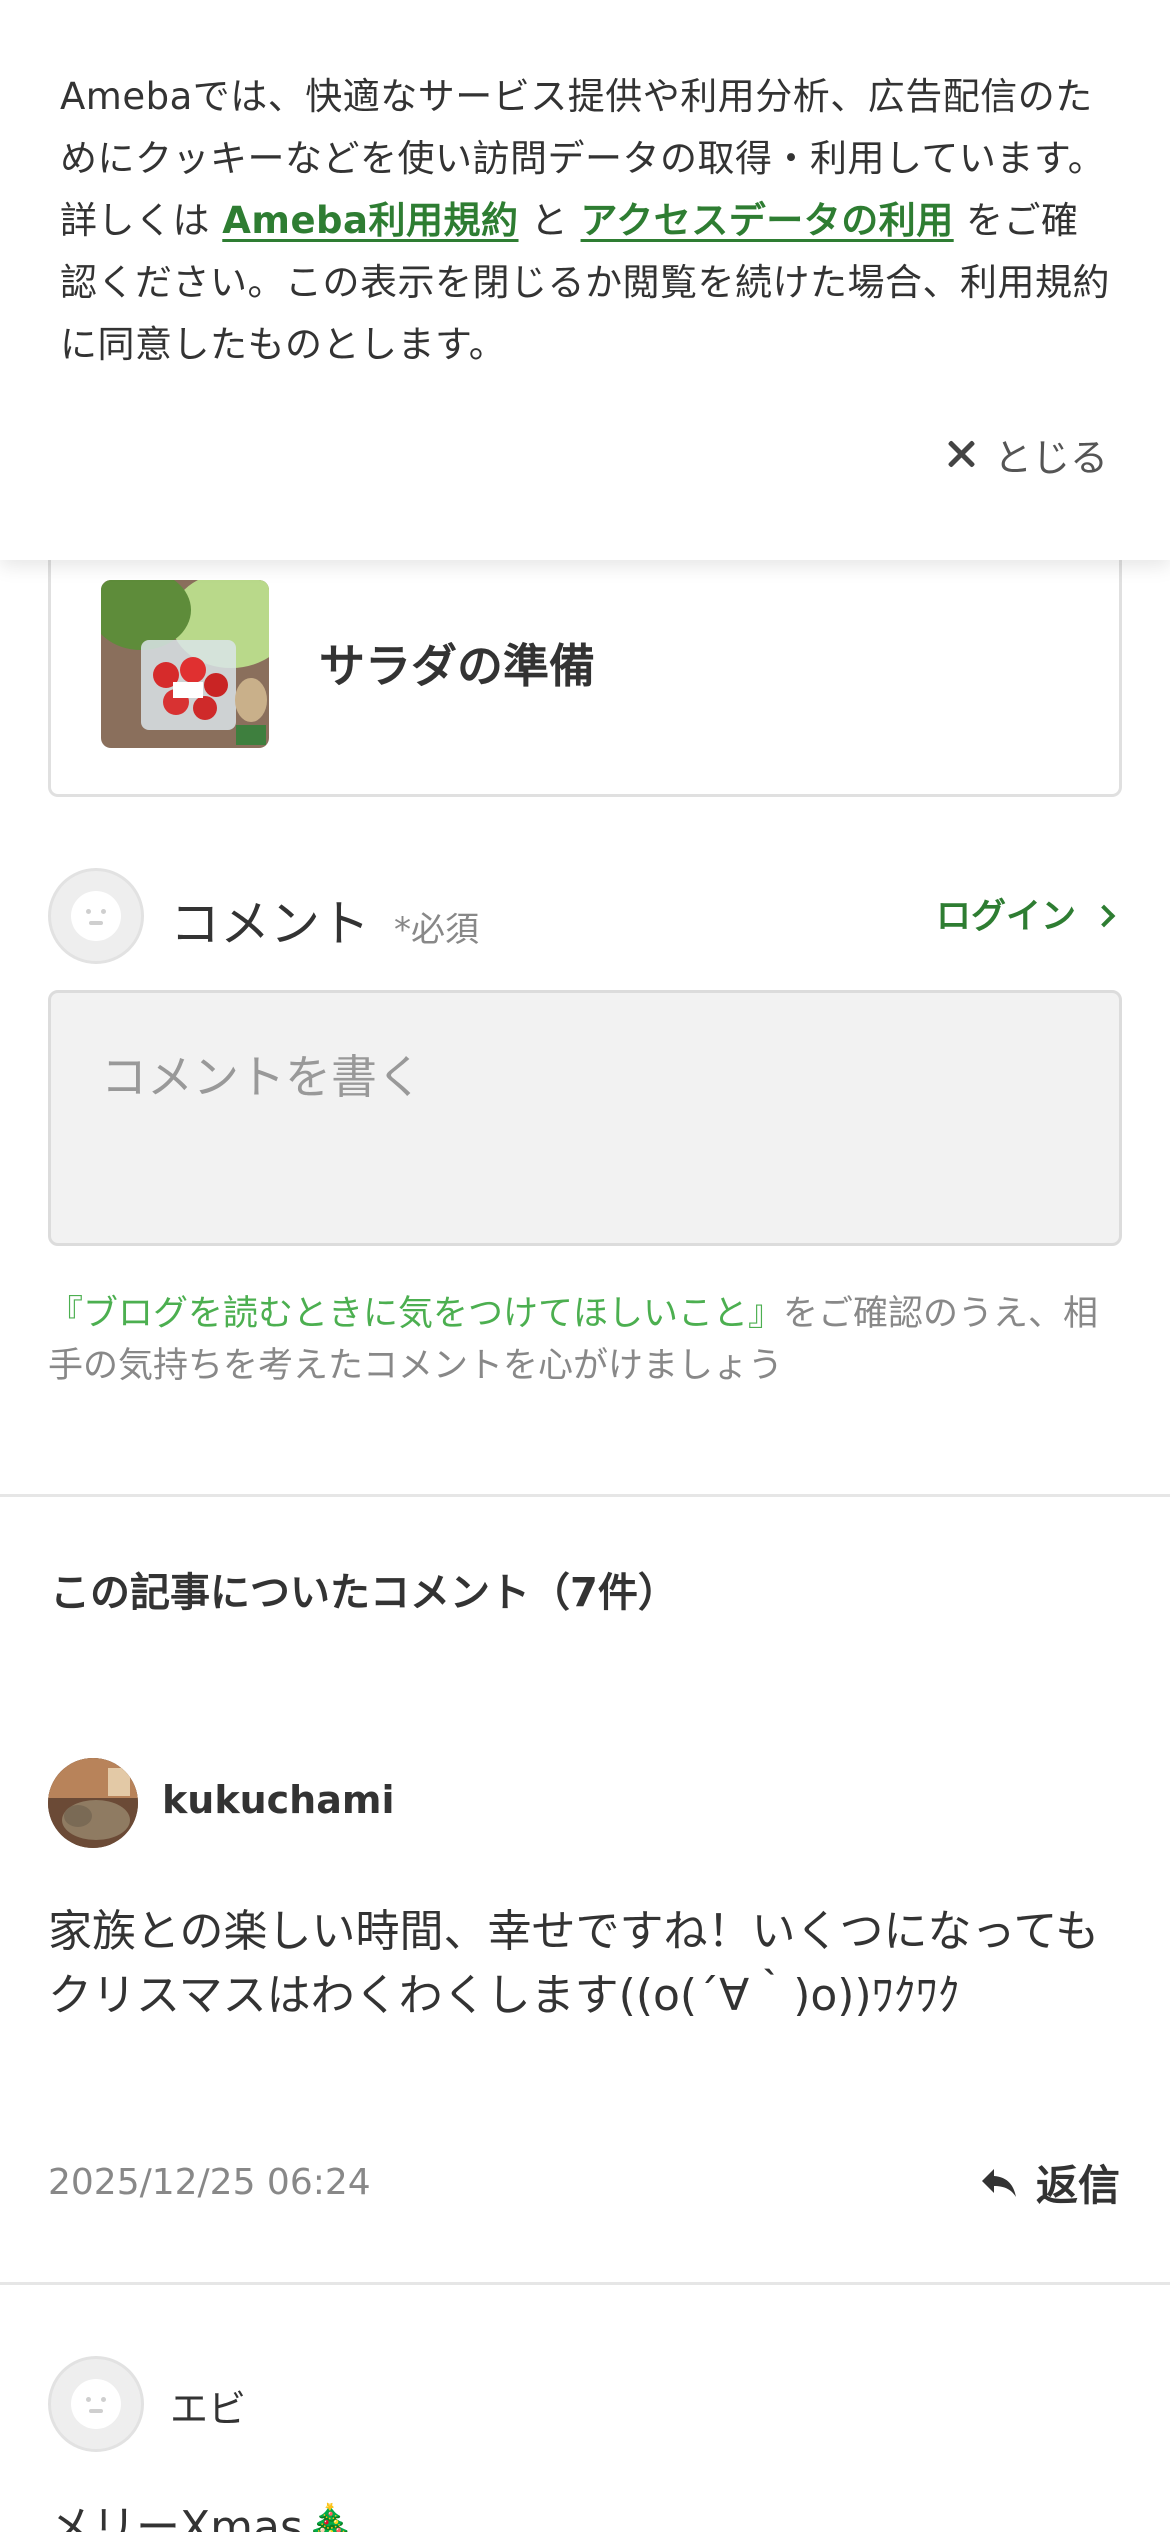  I want to click on close-icon, so click(961, 454).